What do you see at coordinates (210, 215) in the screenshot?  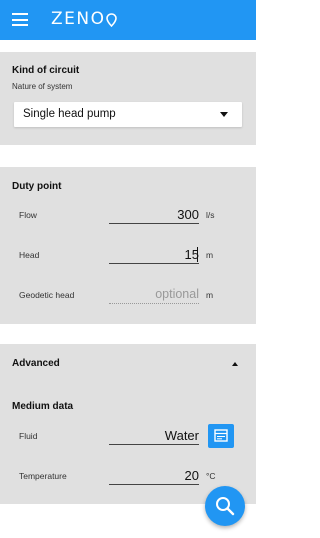 I see `flow-unit: l/s` at bounding box center [210, 215].